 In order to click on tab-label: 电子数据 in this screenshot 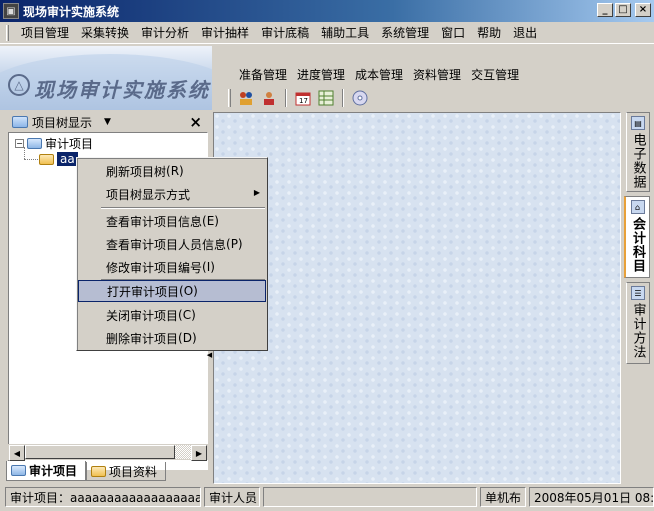, I will do `click(638, 161)`.